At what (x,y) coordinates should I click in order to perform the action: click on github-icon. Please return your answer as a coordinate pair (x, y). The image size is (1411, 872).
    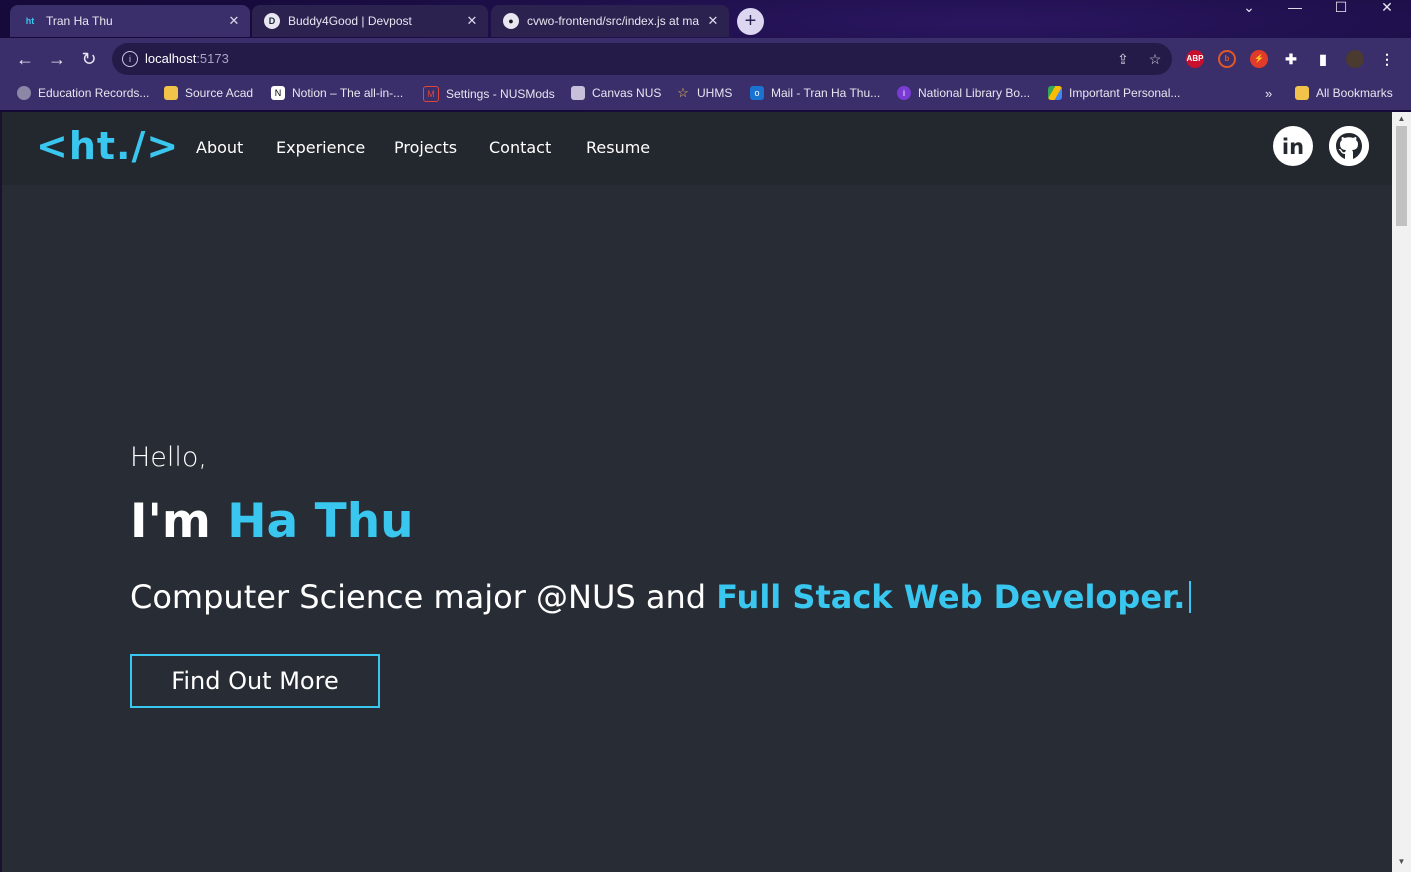
    Looking at the image, I should click on (1349, 146).